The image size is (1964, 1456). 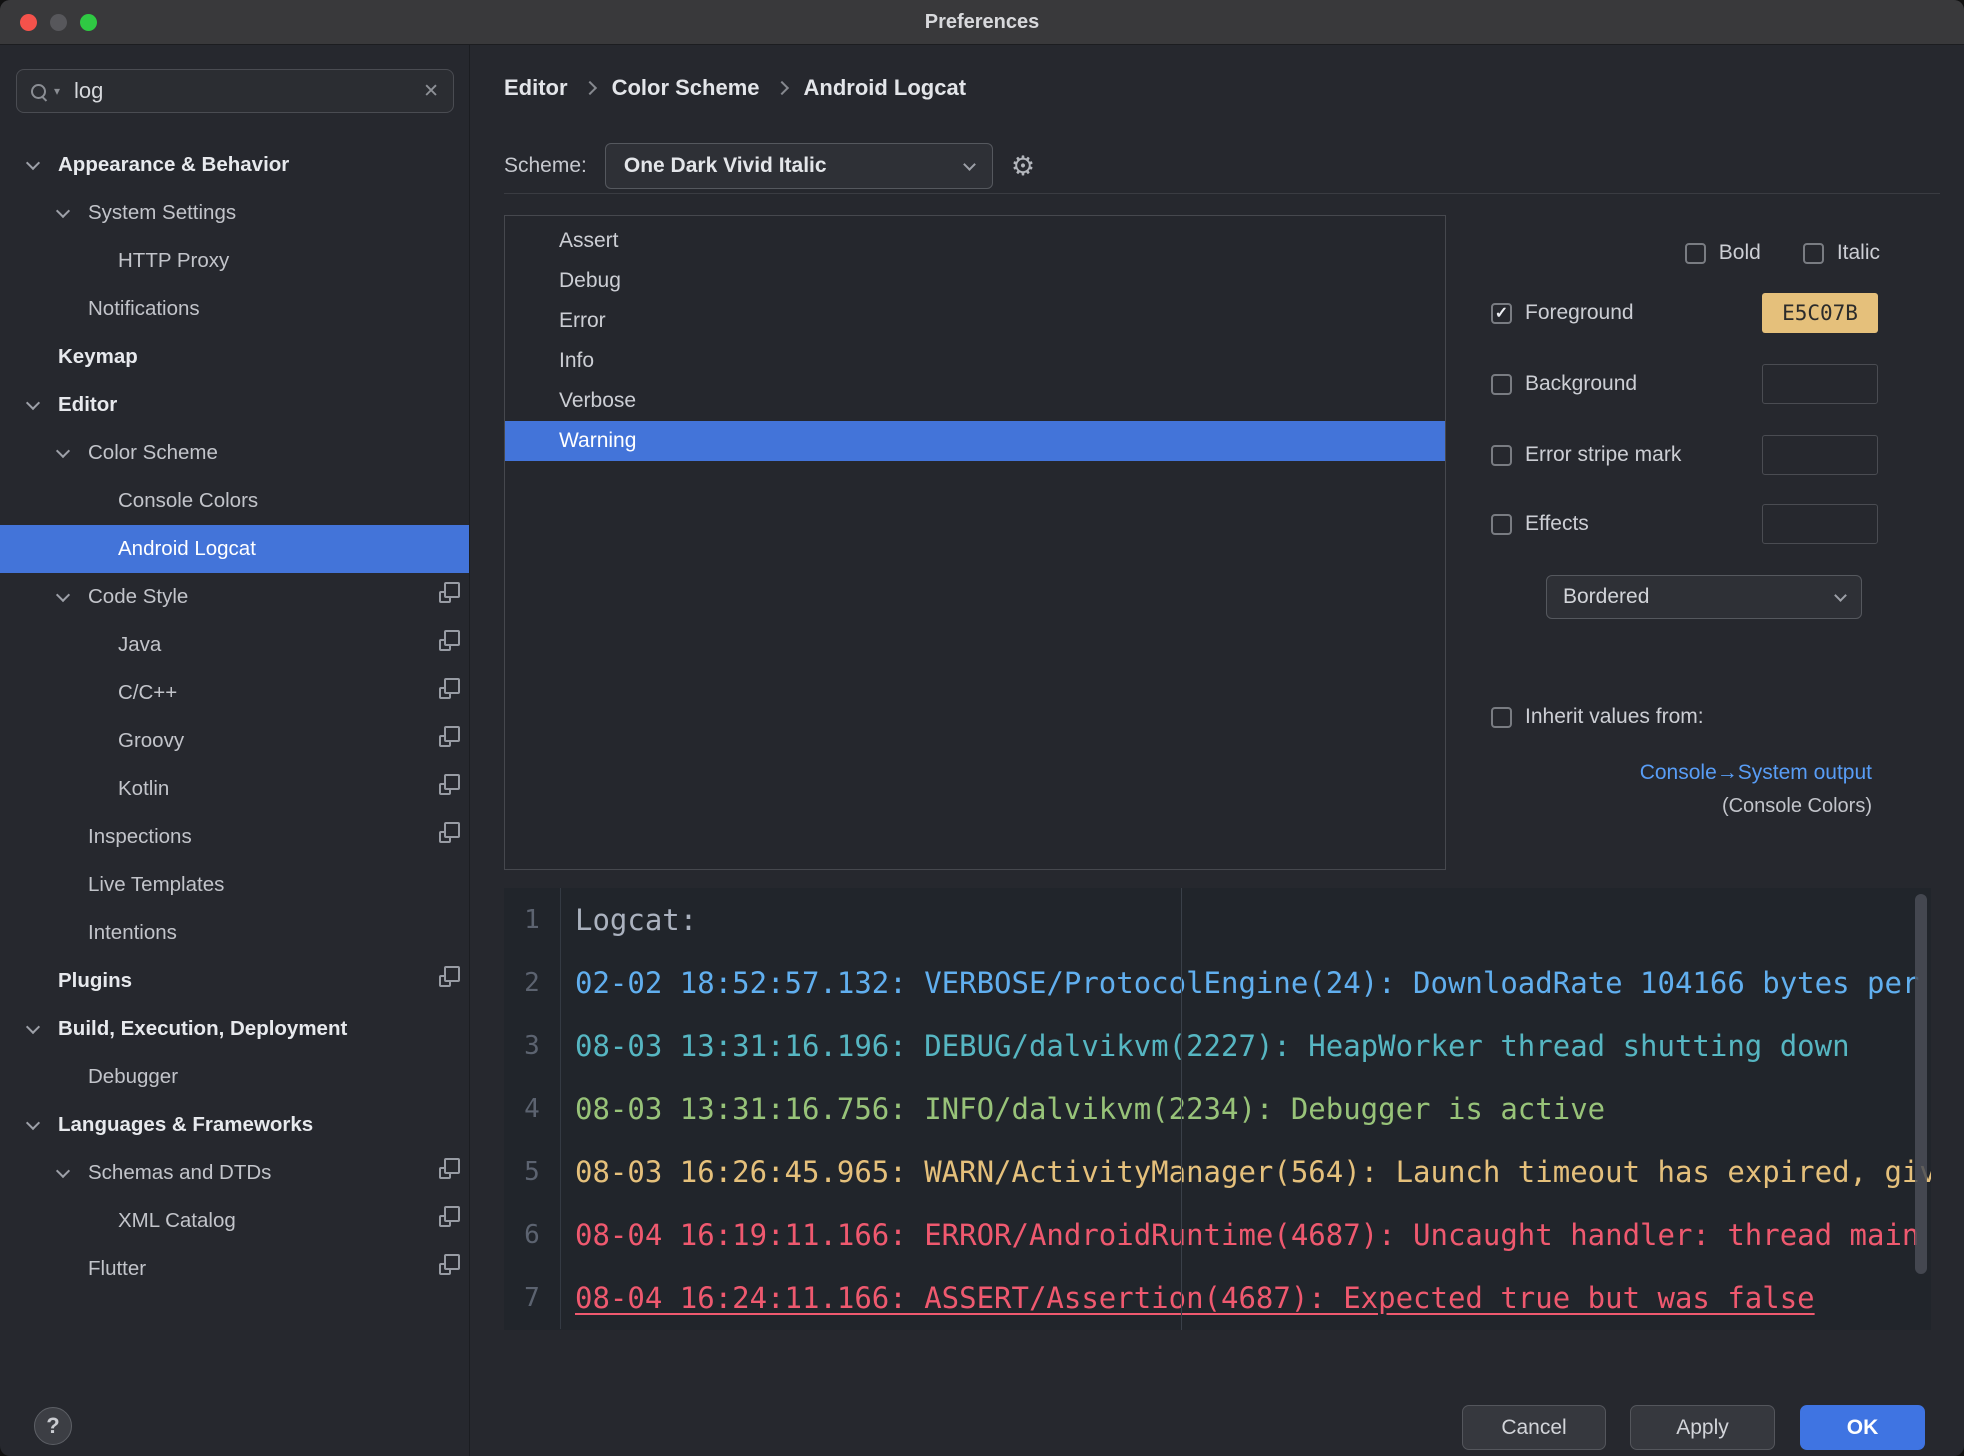 What do you see at coordinates (234, 1173) in the screenshot?
I see `sidebar-item-schemas-and-dtds: Schemas and DTDs` at bounding box center [234, 1173].